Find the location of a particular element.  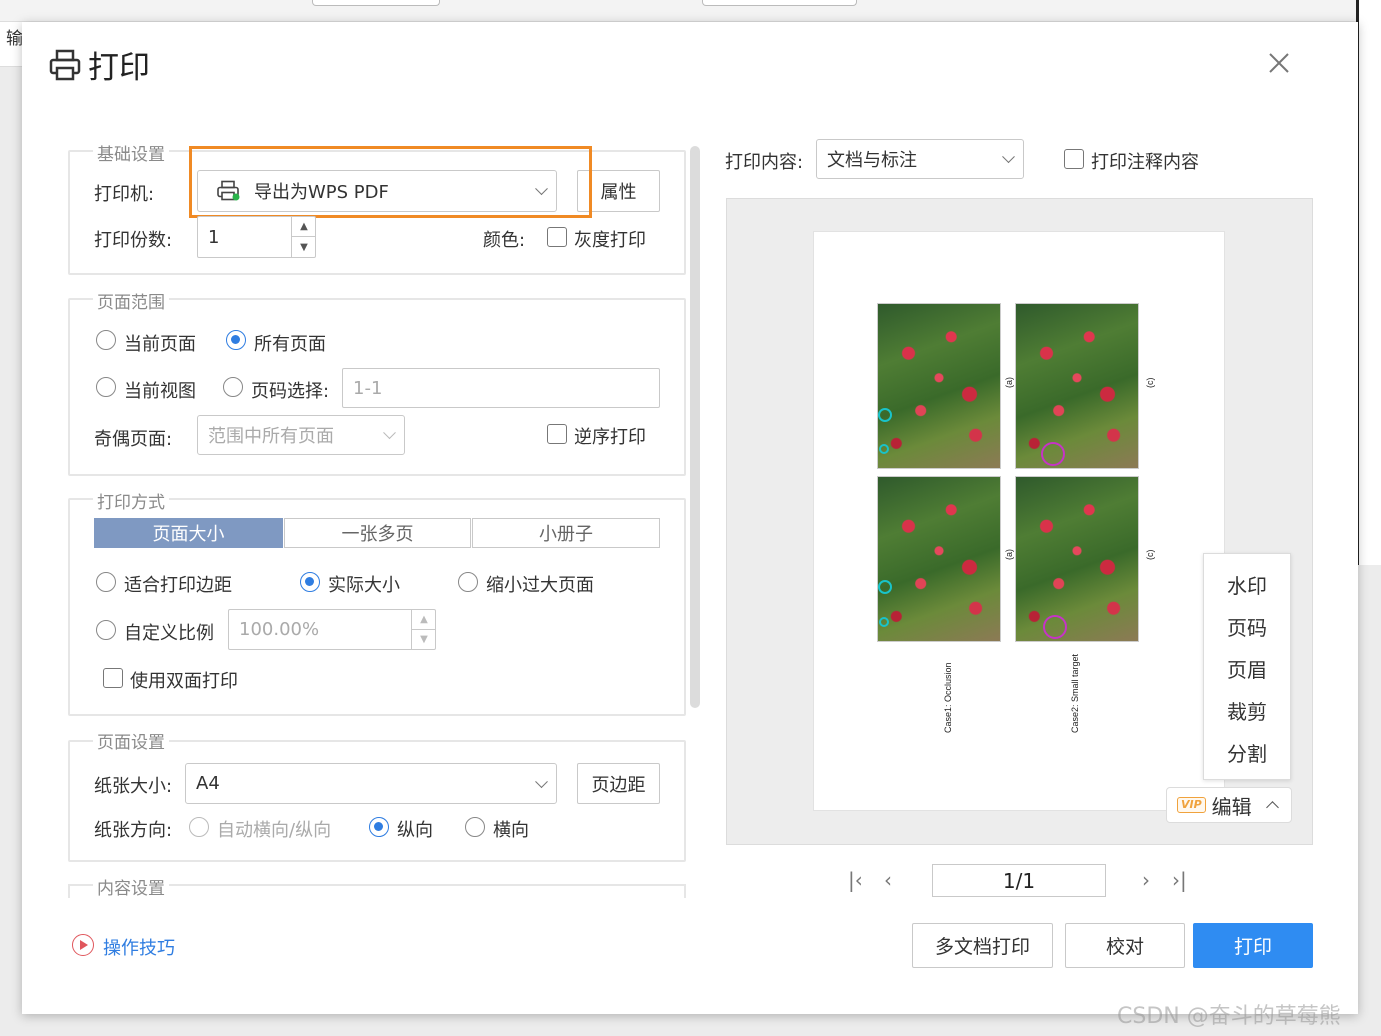

proof-button: 校对 is located at coordinates (1125, 945).